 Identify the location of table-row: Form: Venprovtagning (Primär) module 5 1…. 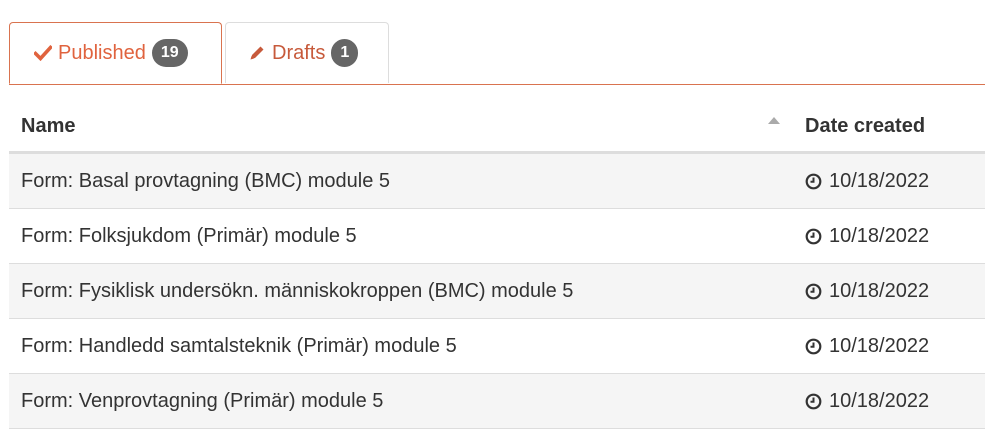
(497, 401).